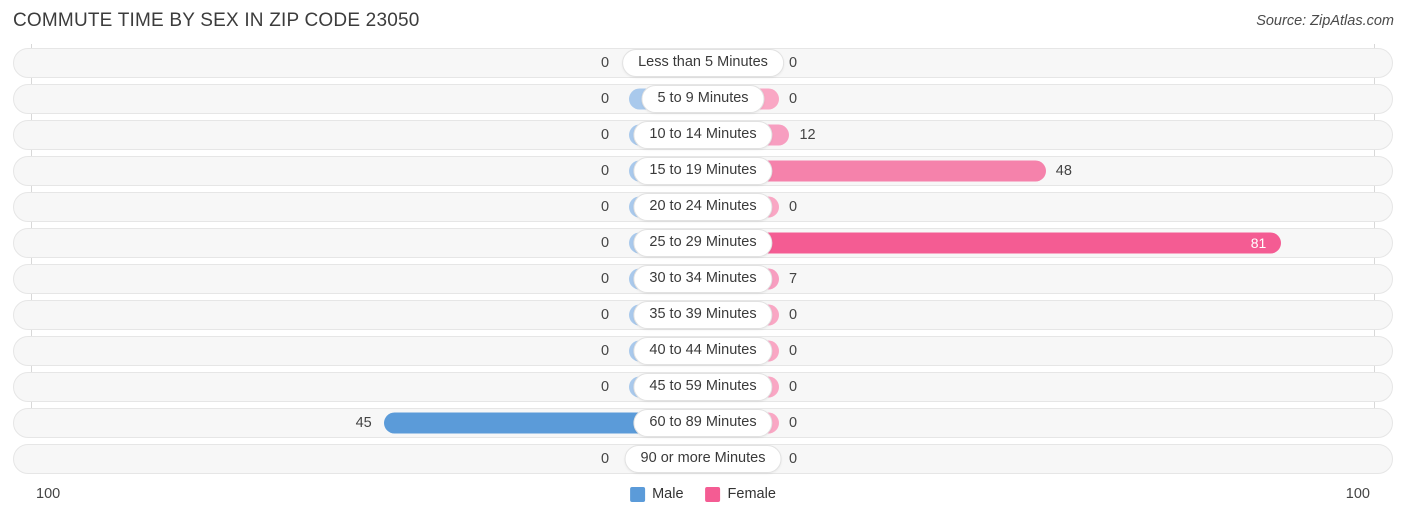  What do you see at coordinates (1063, 171) in the screenshot?
I see `value-label-female: 48` at bounding box center [1063, 171].